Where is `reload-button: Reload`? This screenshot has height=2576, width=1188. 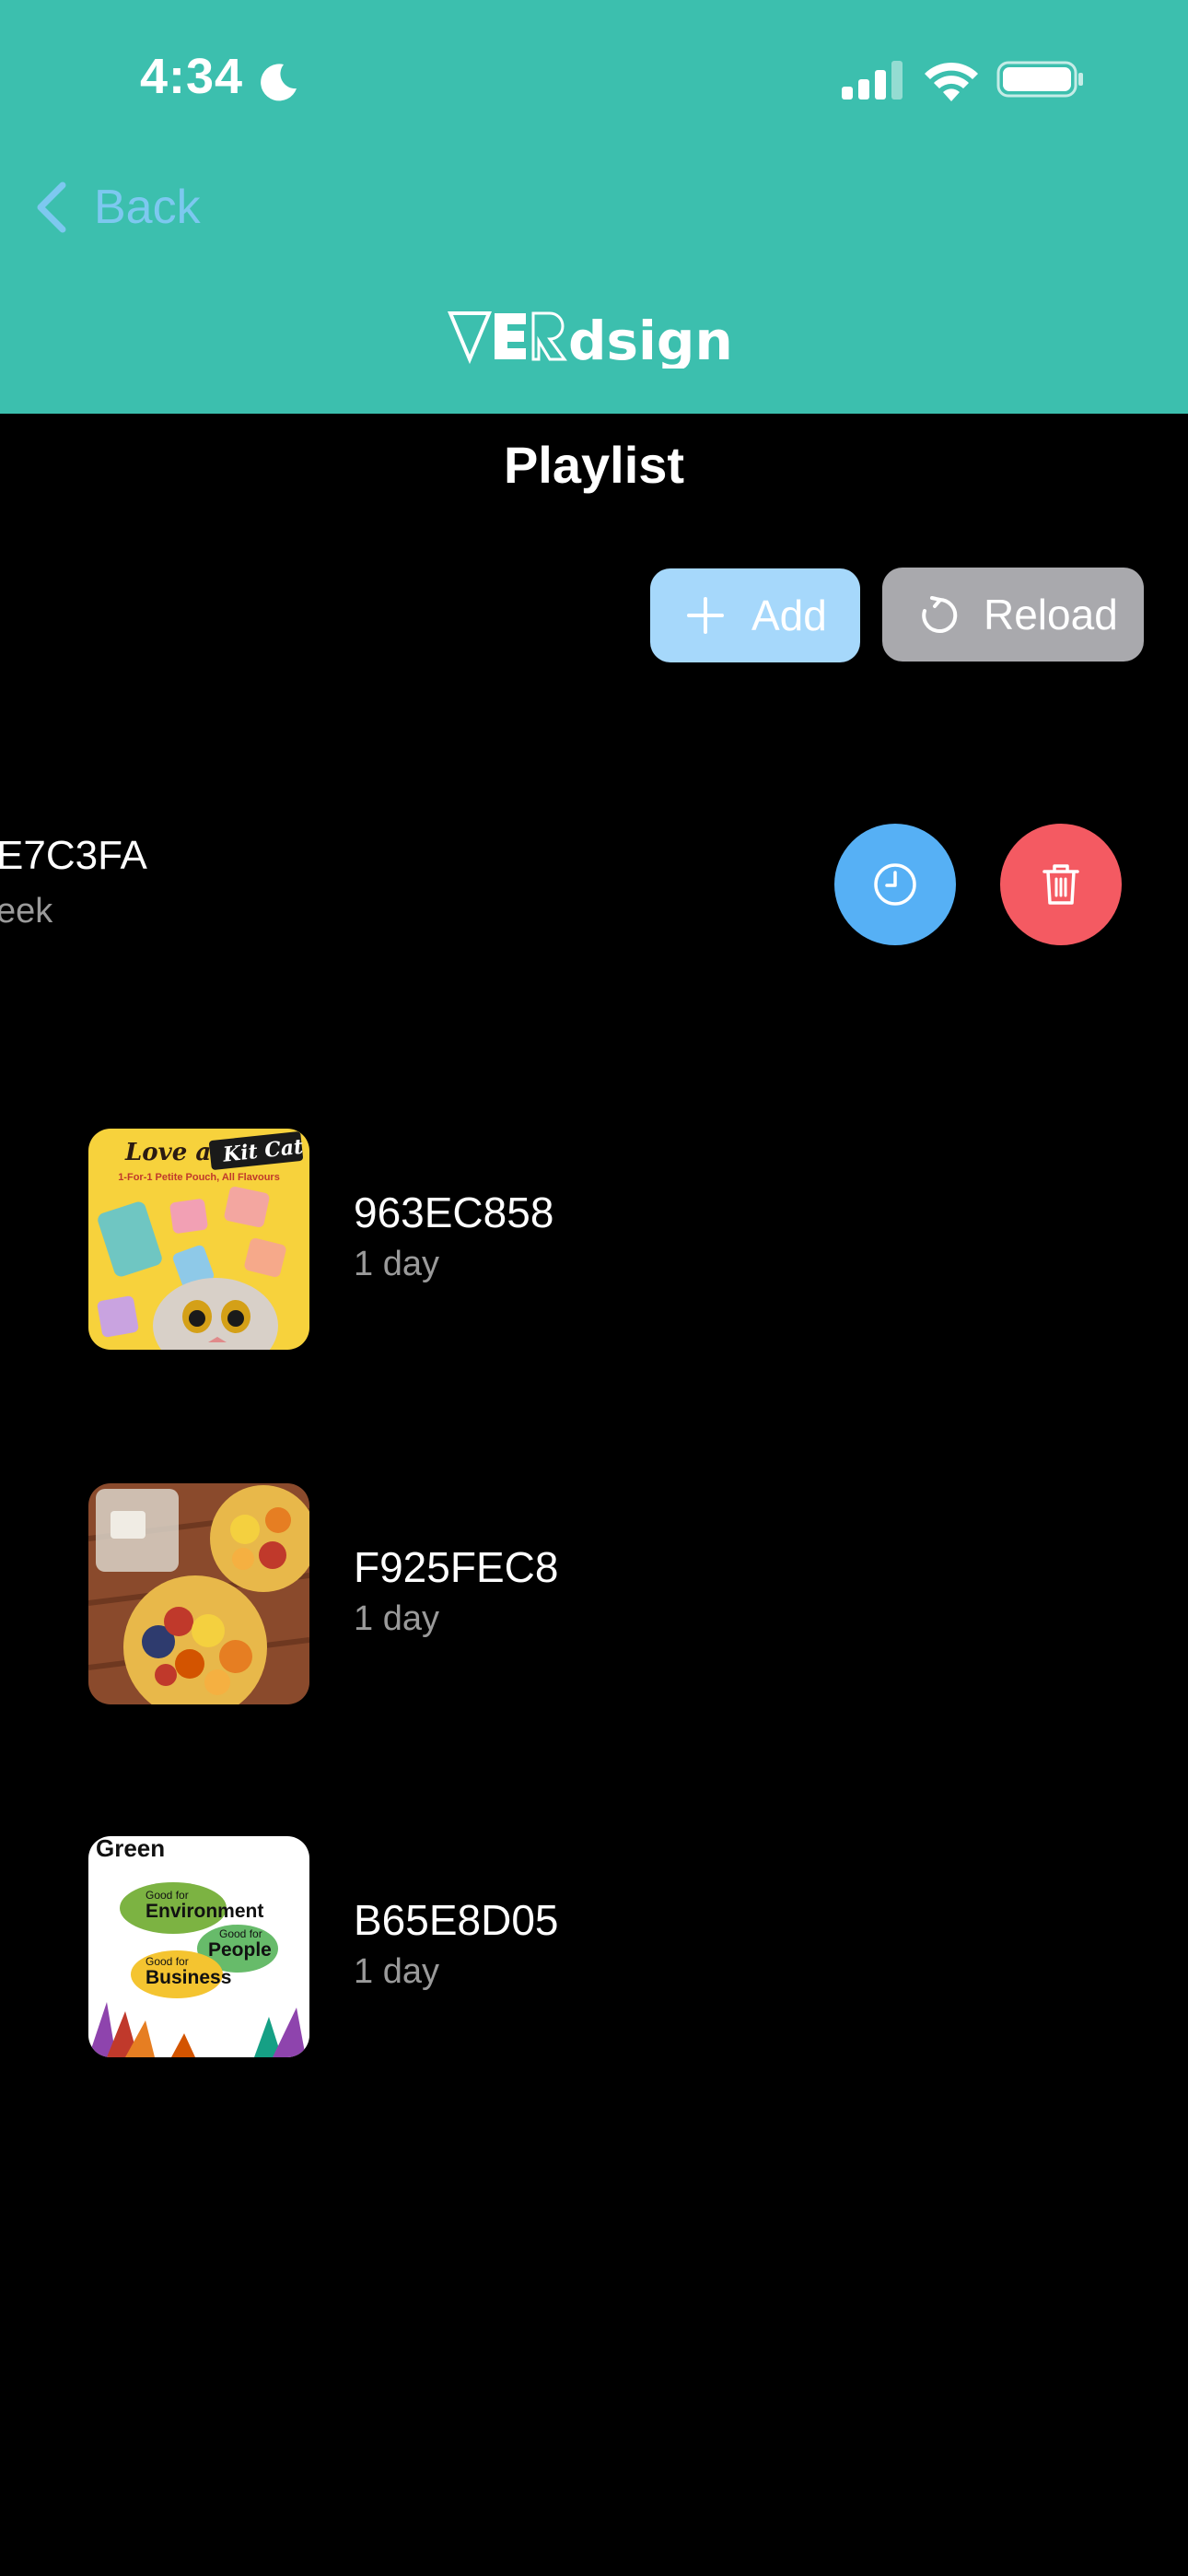 reload-button: Reload is located at coordinates (1013, 615).